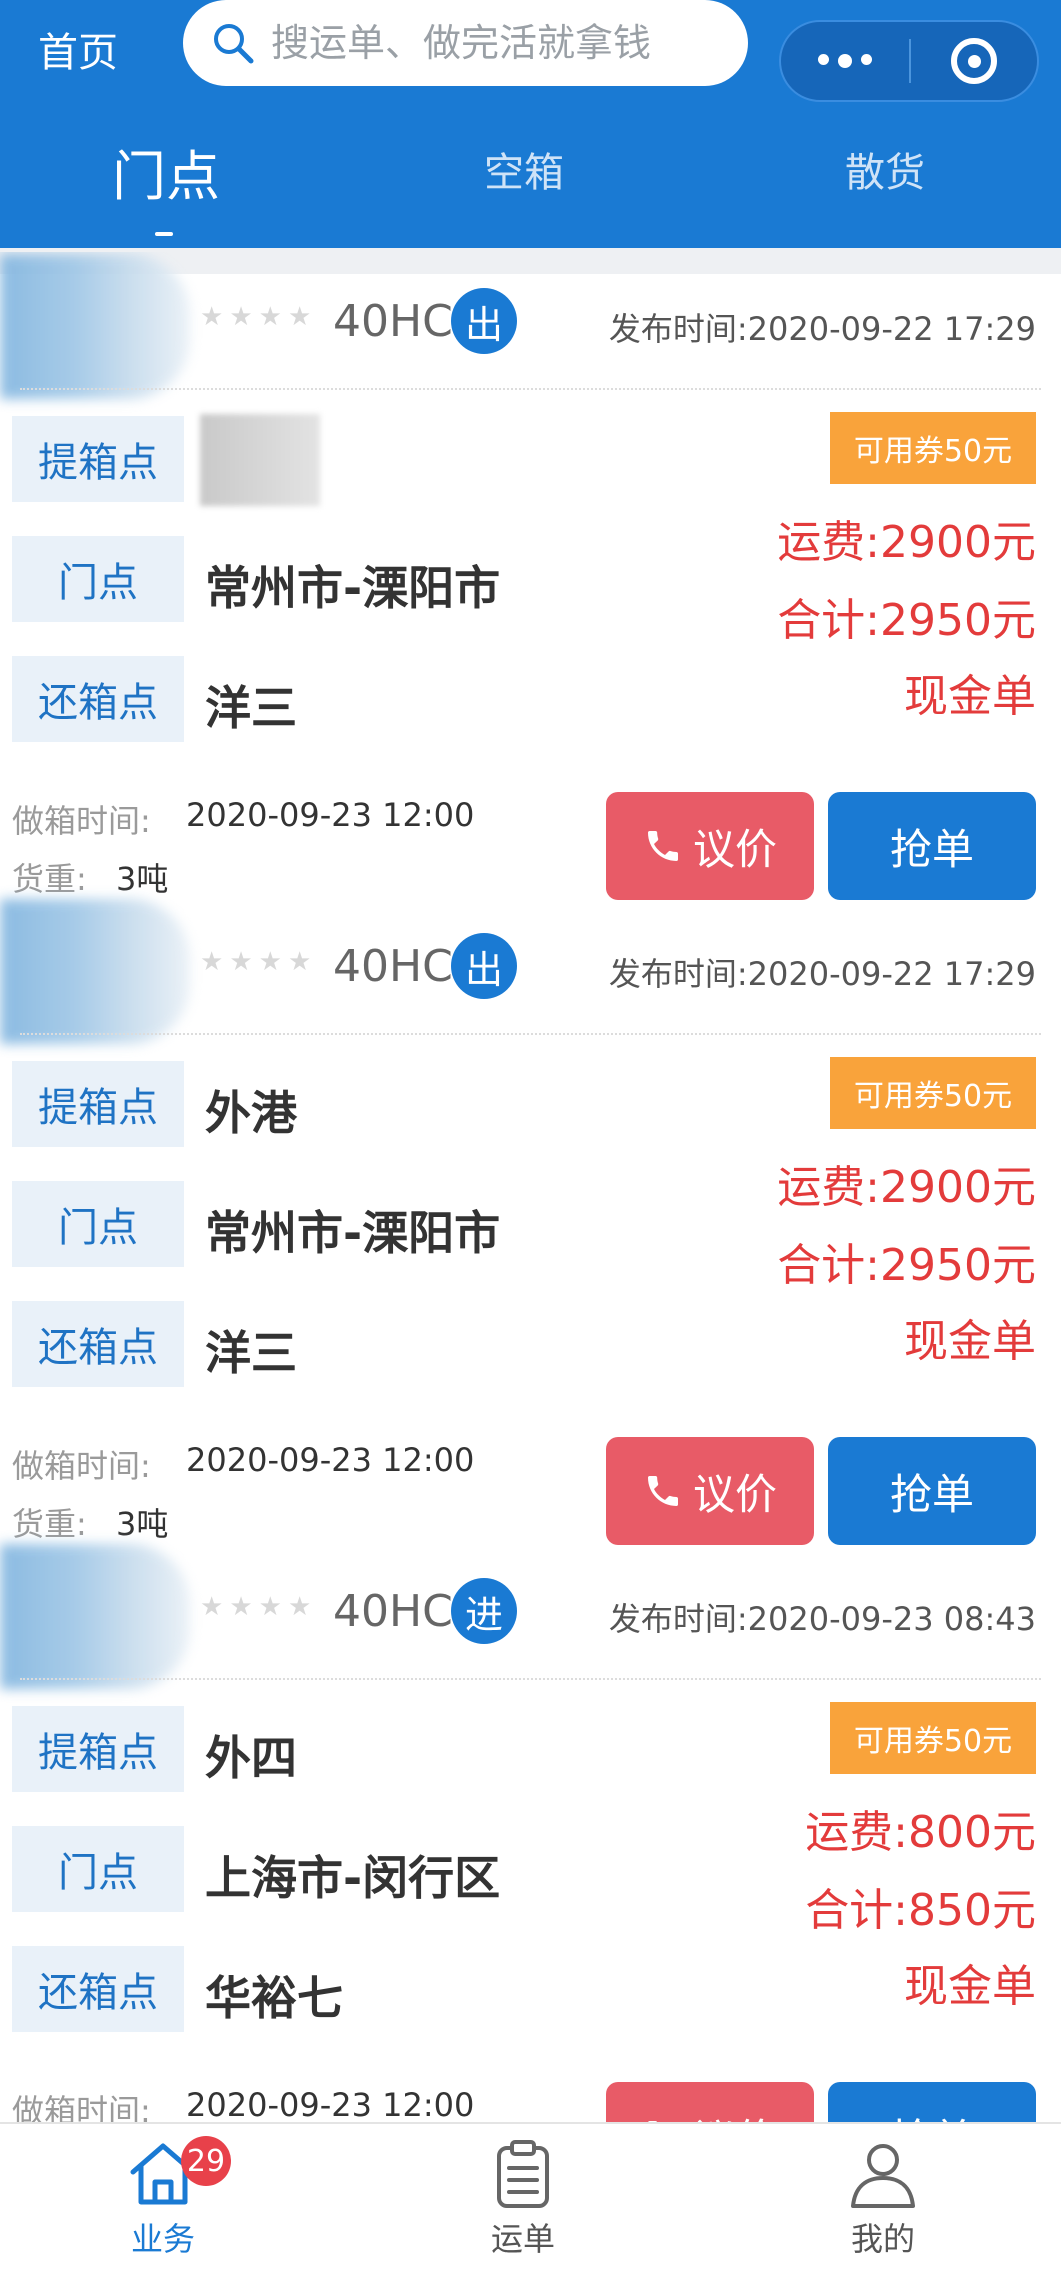 The width and height of the screenshot is (1061, 2272). What do you see at coordinates (496, 43) in the screenshot?
I see `search-input` at bounding box center [496, 43].